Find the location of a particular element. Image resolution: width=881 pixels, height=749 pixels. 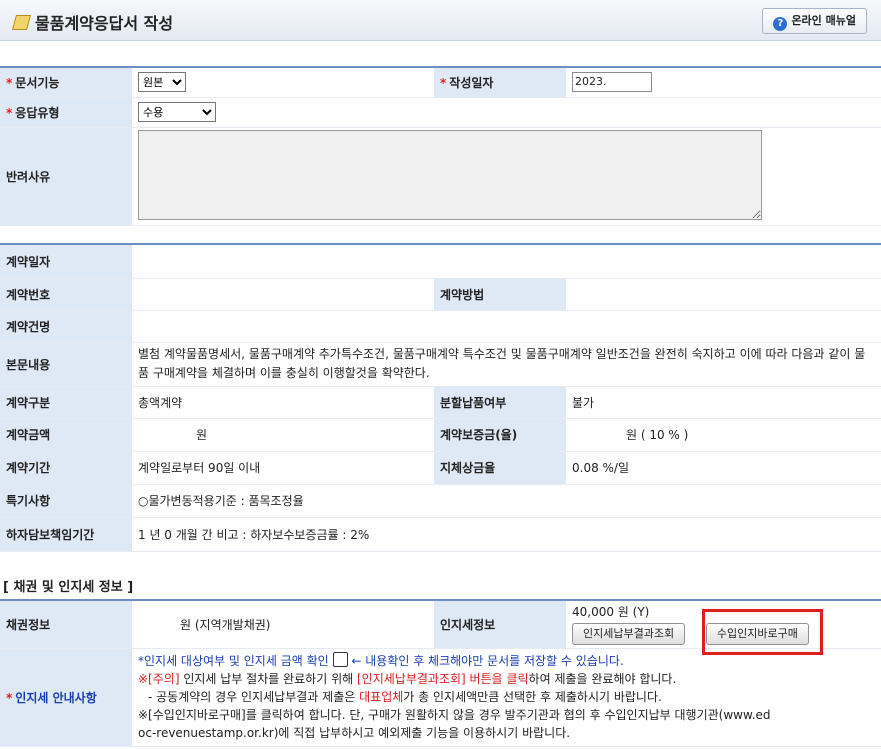

contract-type-label: 계약구분 is located at coordinates (66, 402).